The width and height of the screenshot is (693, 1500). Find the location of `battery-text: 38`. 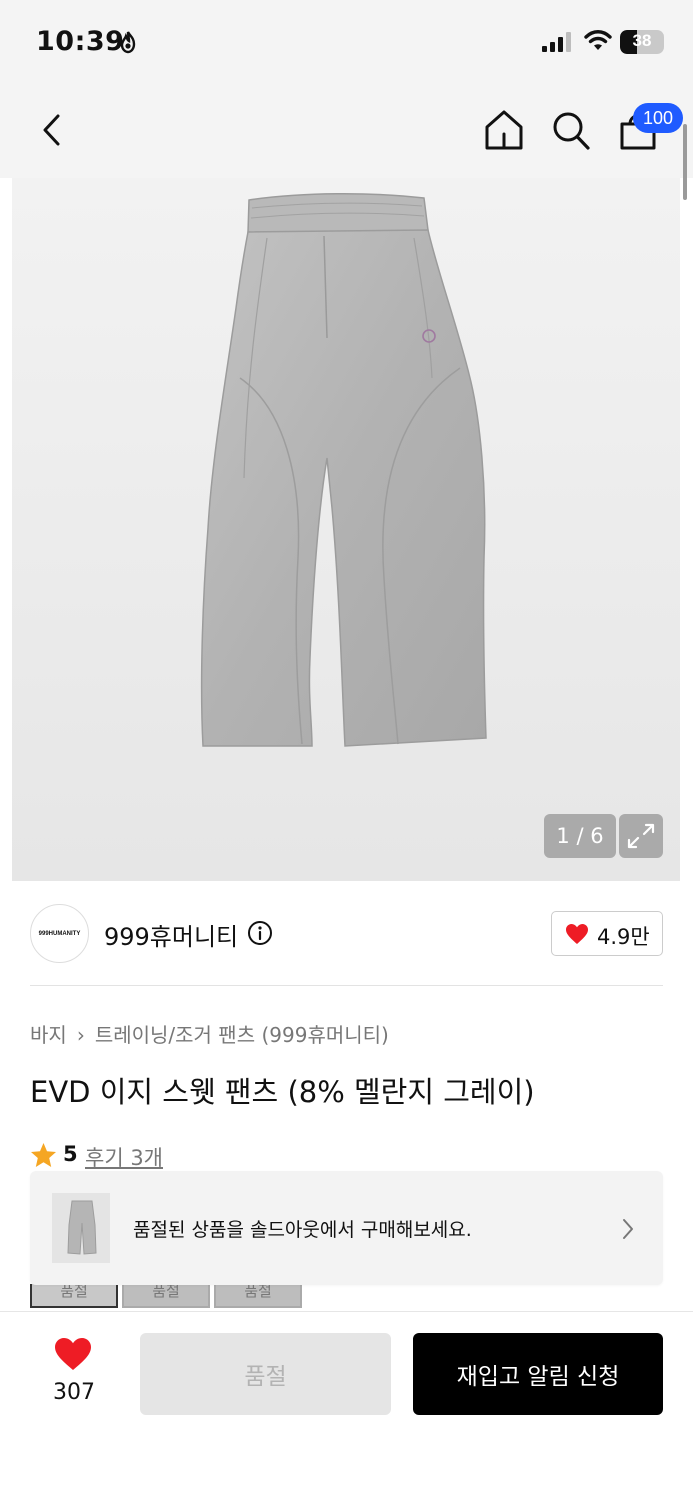

battery-text: 38 is located at coordinates (642, 40).